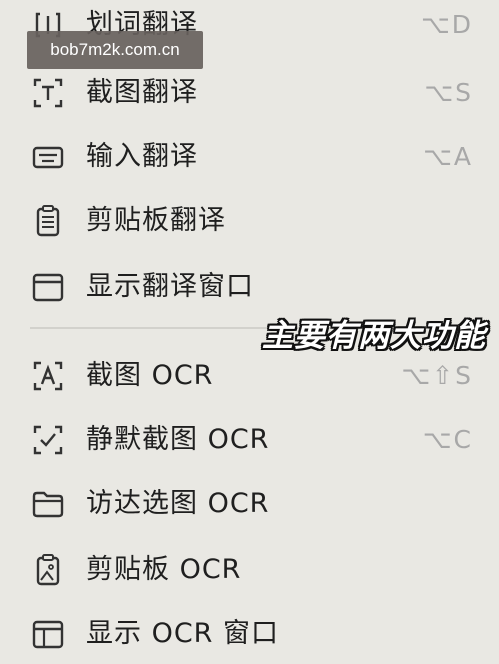 This screenshot has width=499, height=664. What do you see at coordinates (447, 439) in the screenshot?
I see `shortcut-label: ⌥C` at bounding box center [447, 439].